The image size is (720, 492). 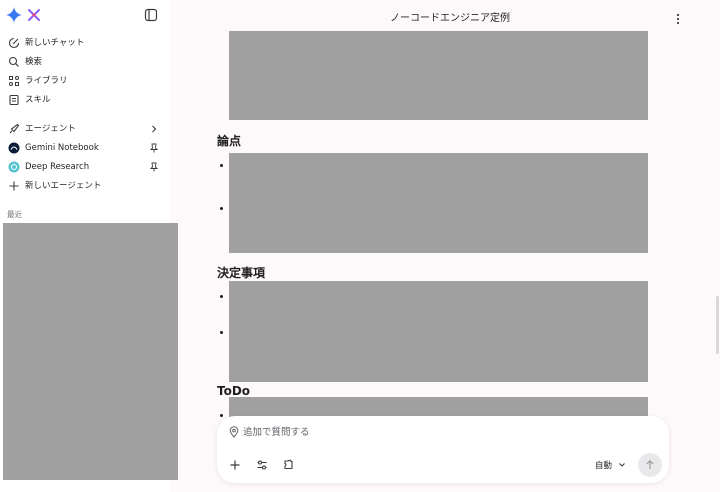 What do you see at coordinates (717, 325) in the screenshot?
I see `scrollbar` at bounding box center [717, 325].